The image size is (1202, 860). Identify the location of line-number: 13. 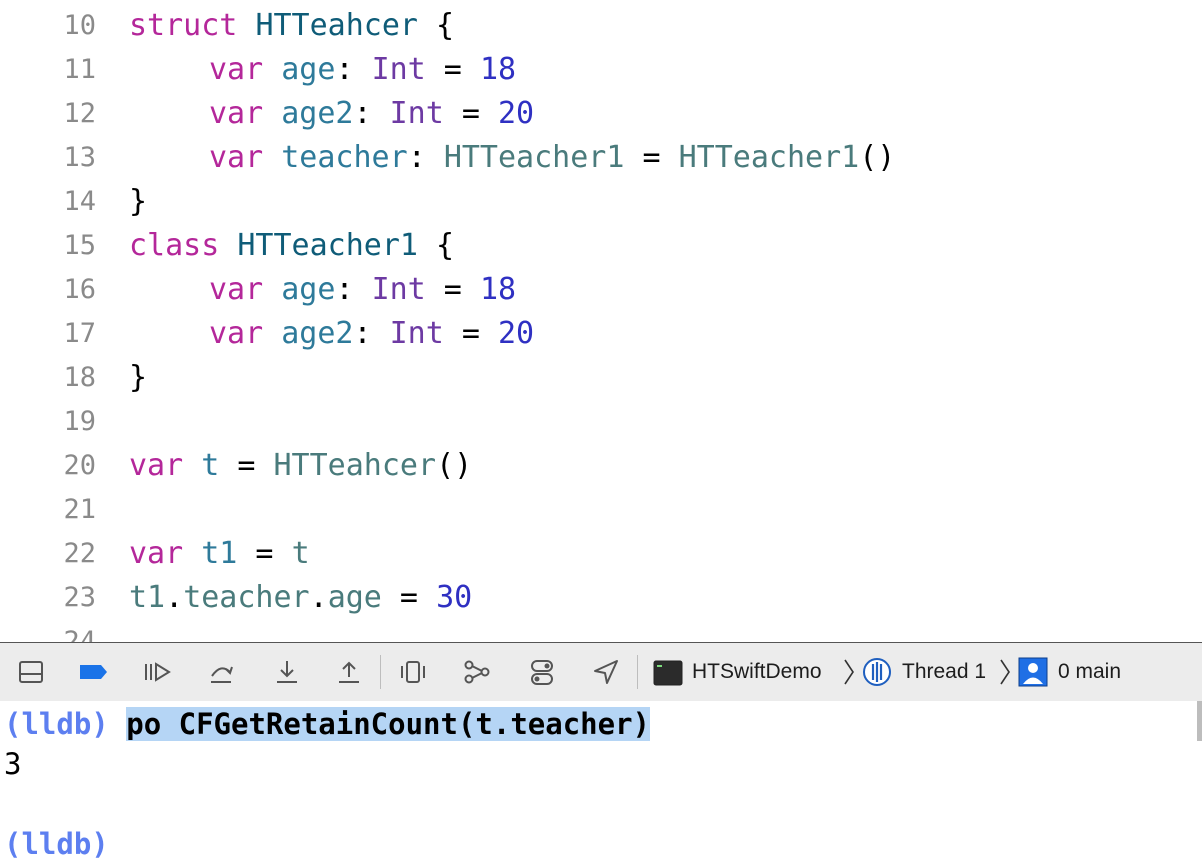
(79, 157).